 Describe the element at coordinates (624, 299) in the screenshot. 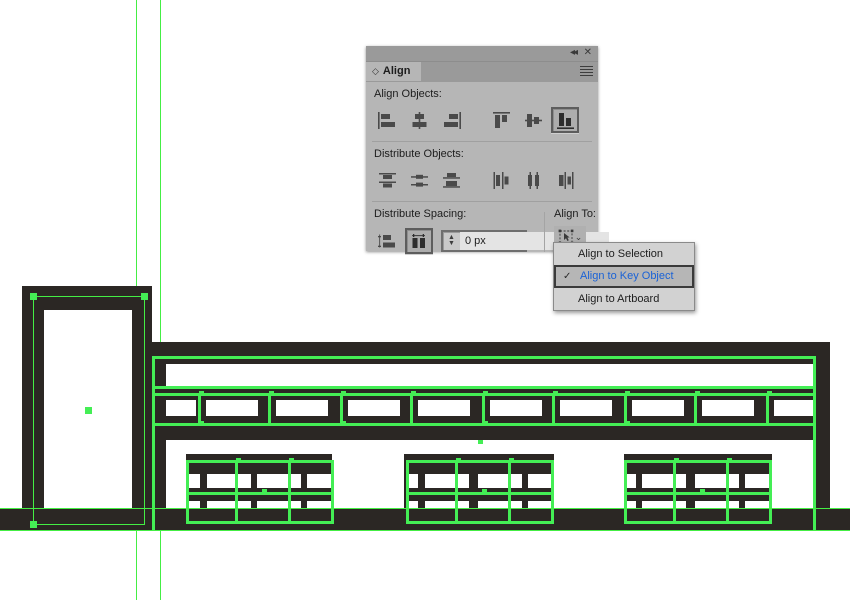

I see `menu-item-align-to-artboard: Align to Artboard` at that location.